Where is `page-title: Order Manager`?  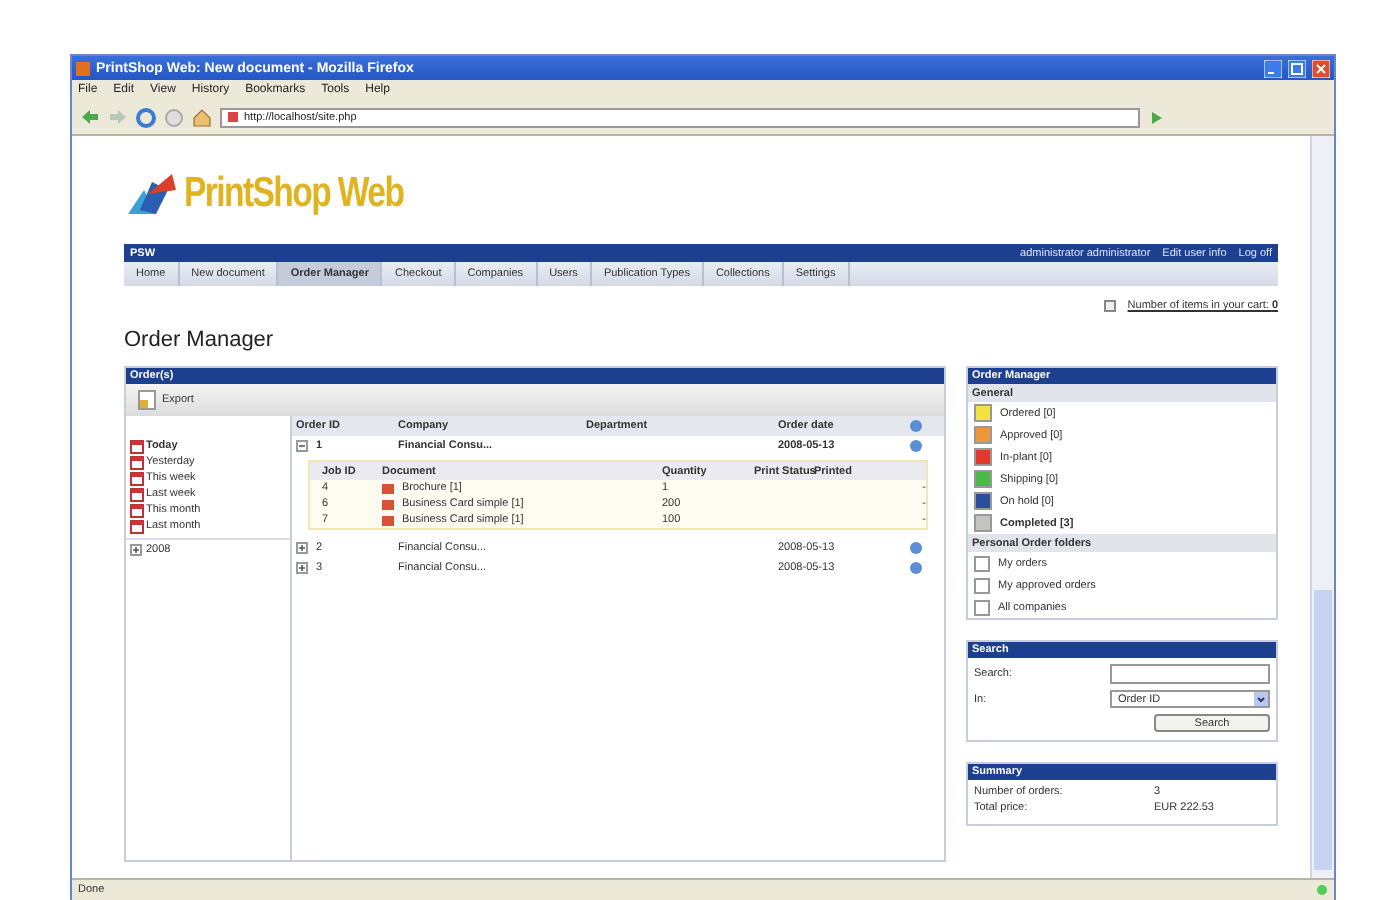
page-title: Order Manager is located at coordinates (200, 340).